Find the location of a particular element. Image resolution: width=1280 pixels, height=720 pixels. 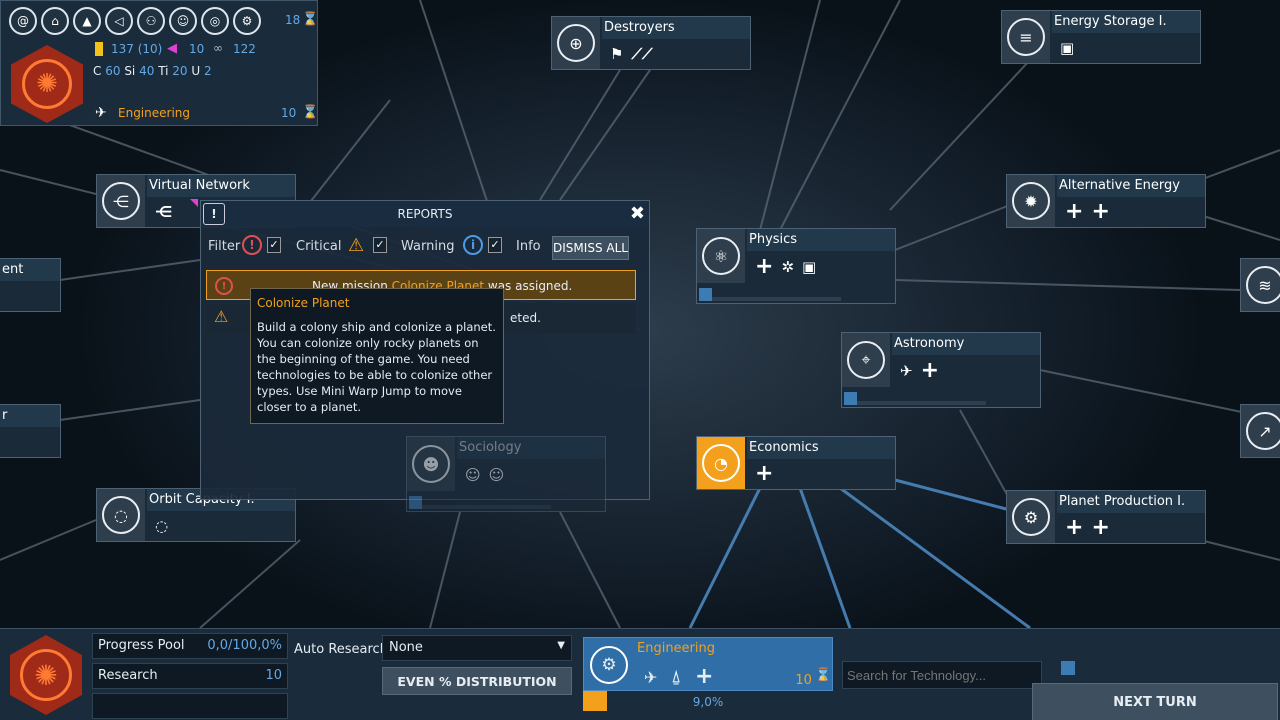

search-toggle-button is located at coordinates (1068, 668).